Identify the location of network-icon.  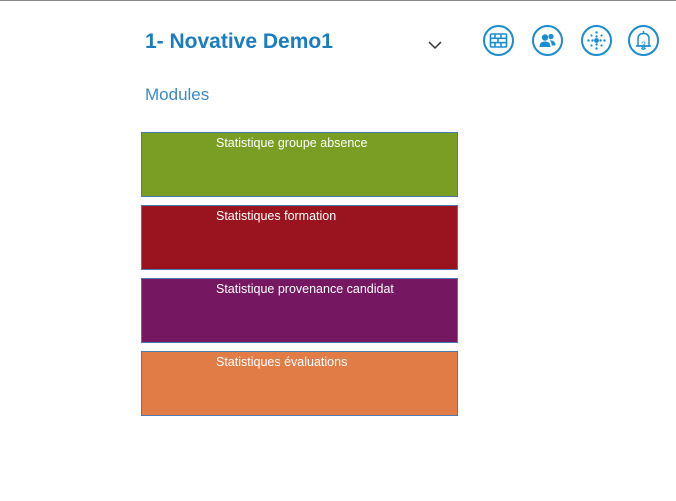
(596, 40).